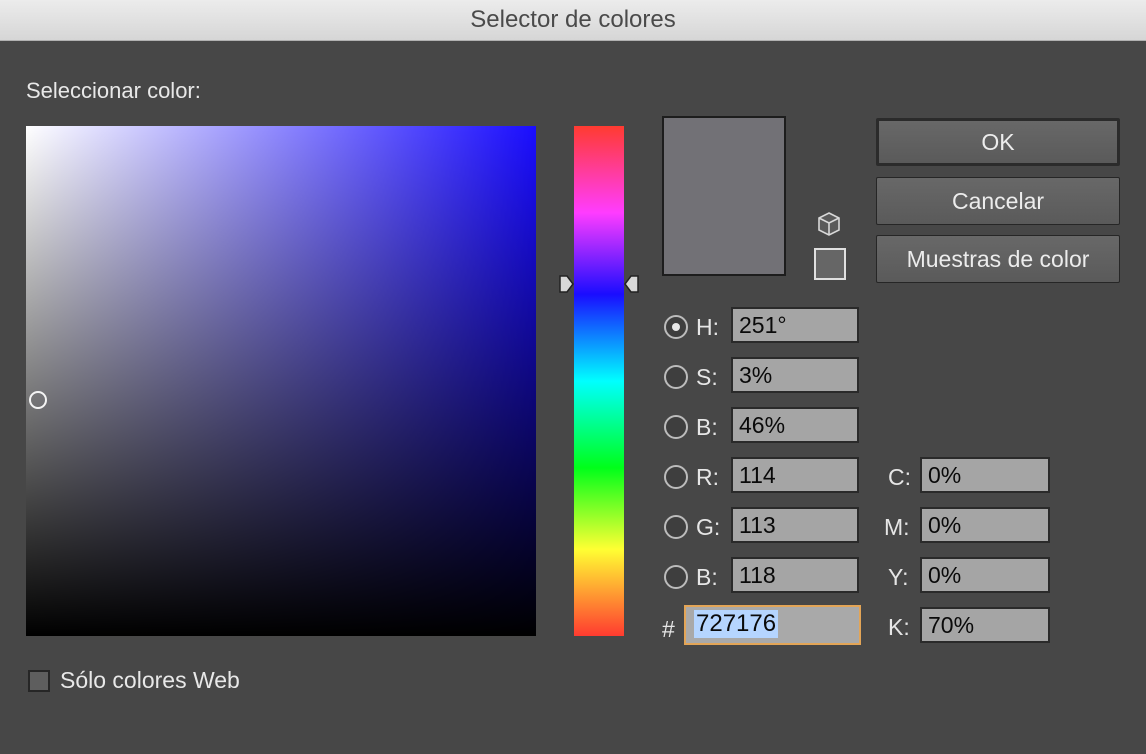 The height and width of the screenshot is (754, 1146). Describe the element at coordinates (676, 377) in the screenshot. I see `saturation-radio` at that location.